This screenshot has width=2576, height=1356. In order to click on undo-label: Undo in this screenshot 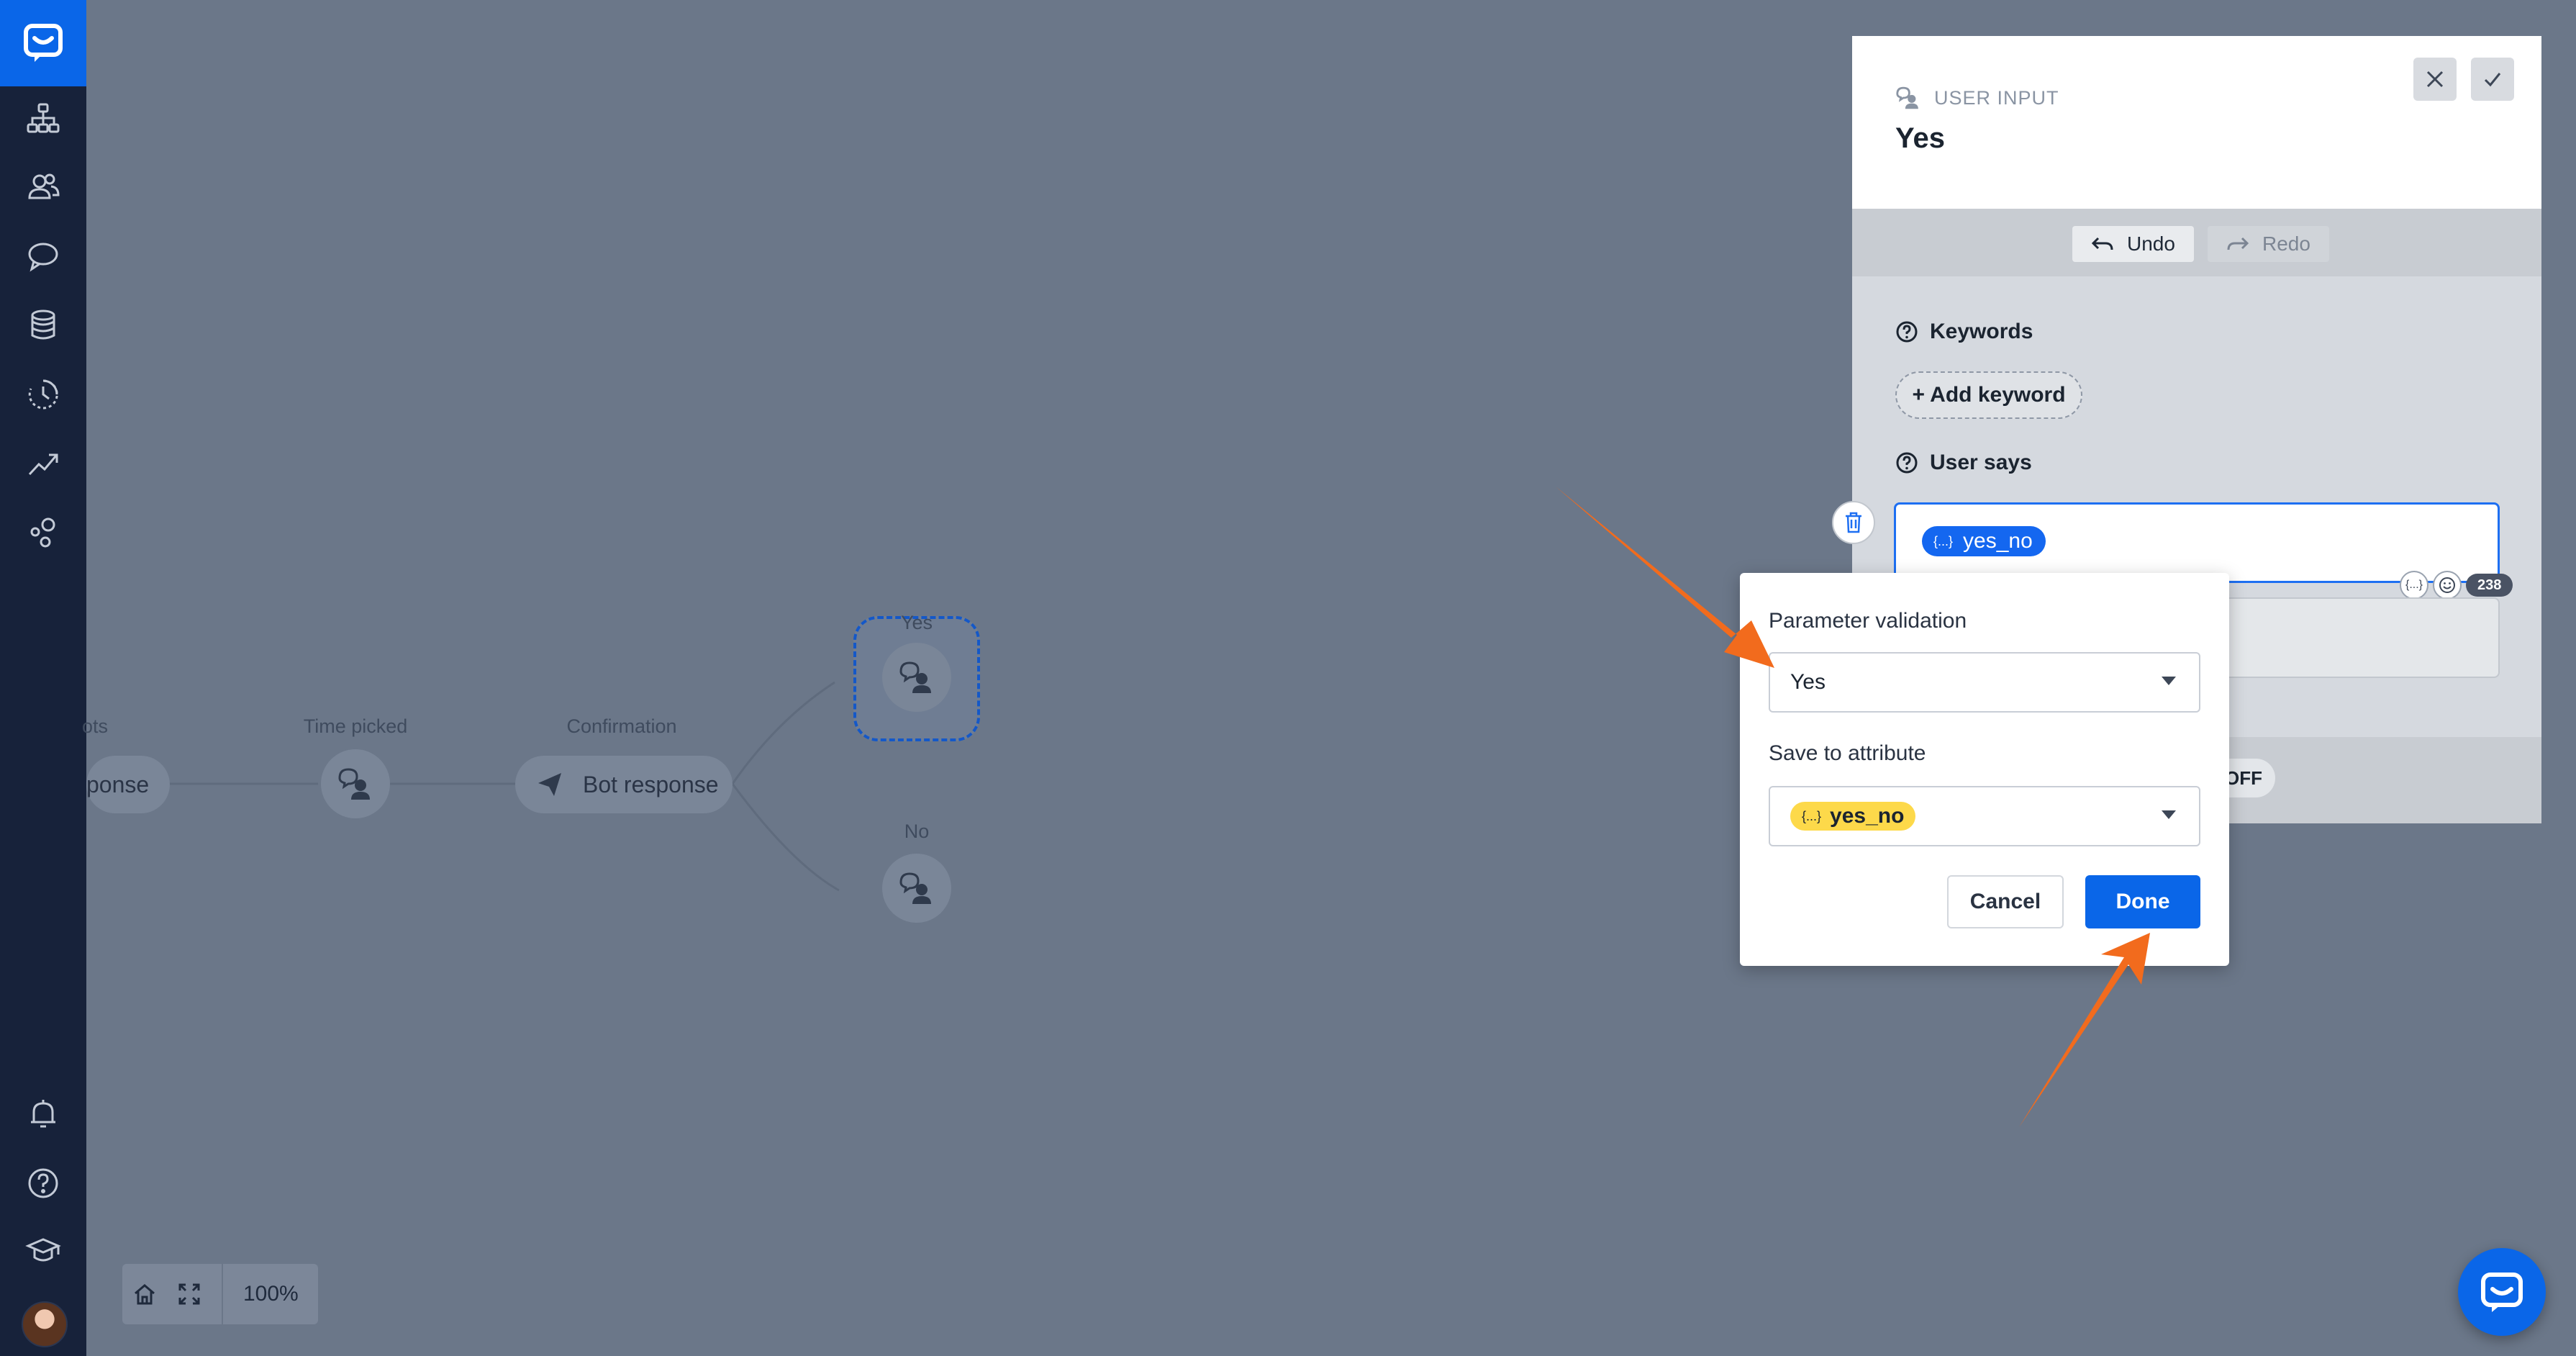, I will do `click(2151, 243)`.